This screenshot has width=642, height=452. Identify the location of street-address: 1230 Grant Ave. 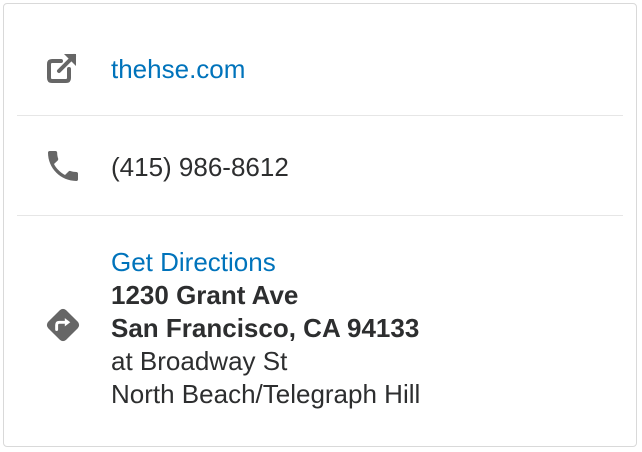
(205, 295).